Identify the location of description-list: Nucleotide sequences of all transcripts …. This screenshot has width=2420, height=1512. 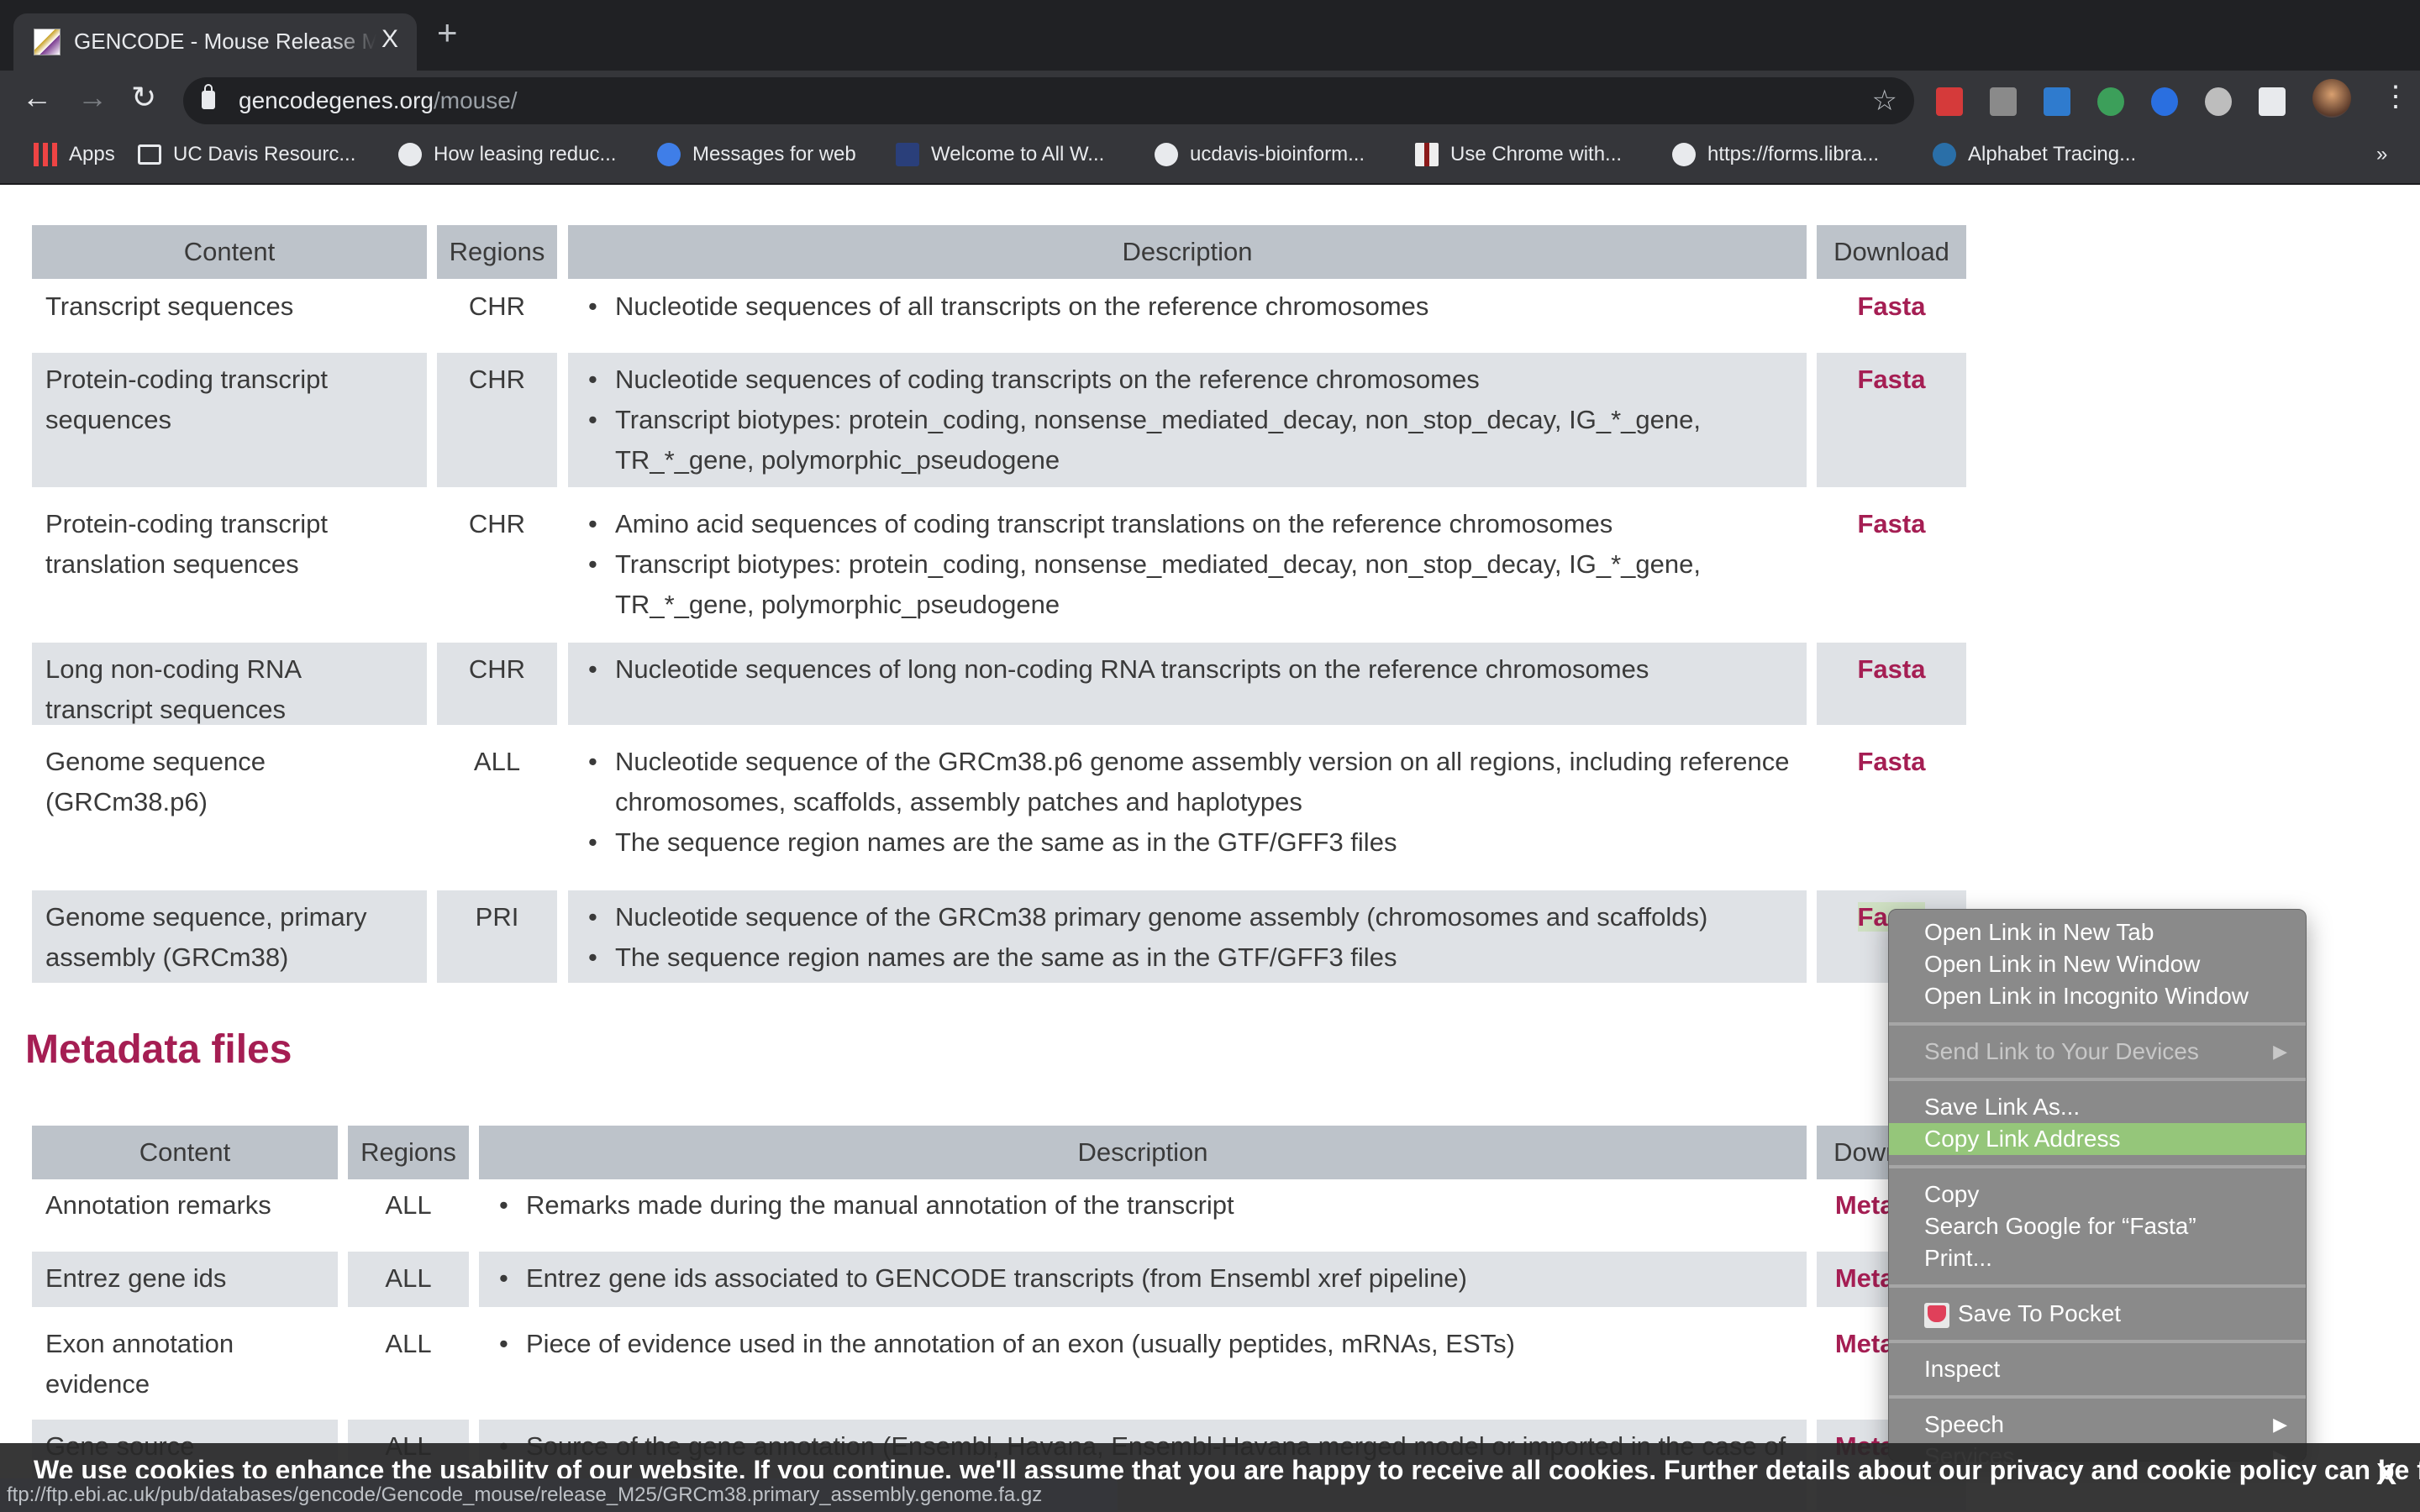
(1187, 306).